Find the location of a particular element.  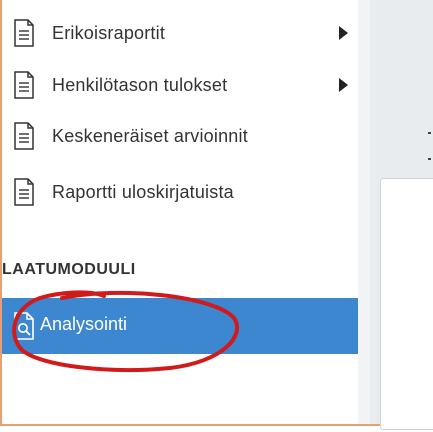

content-panel is located at coordinates (406, 304).